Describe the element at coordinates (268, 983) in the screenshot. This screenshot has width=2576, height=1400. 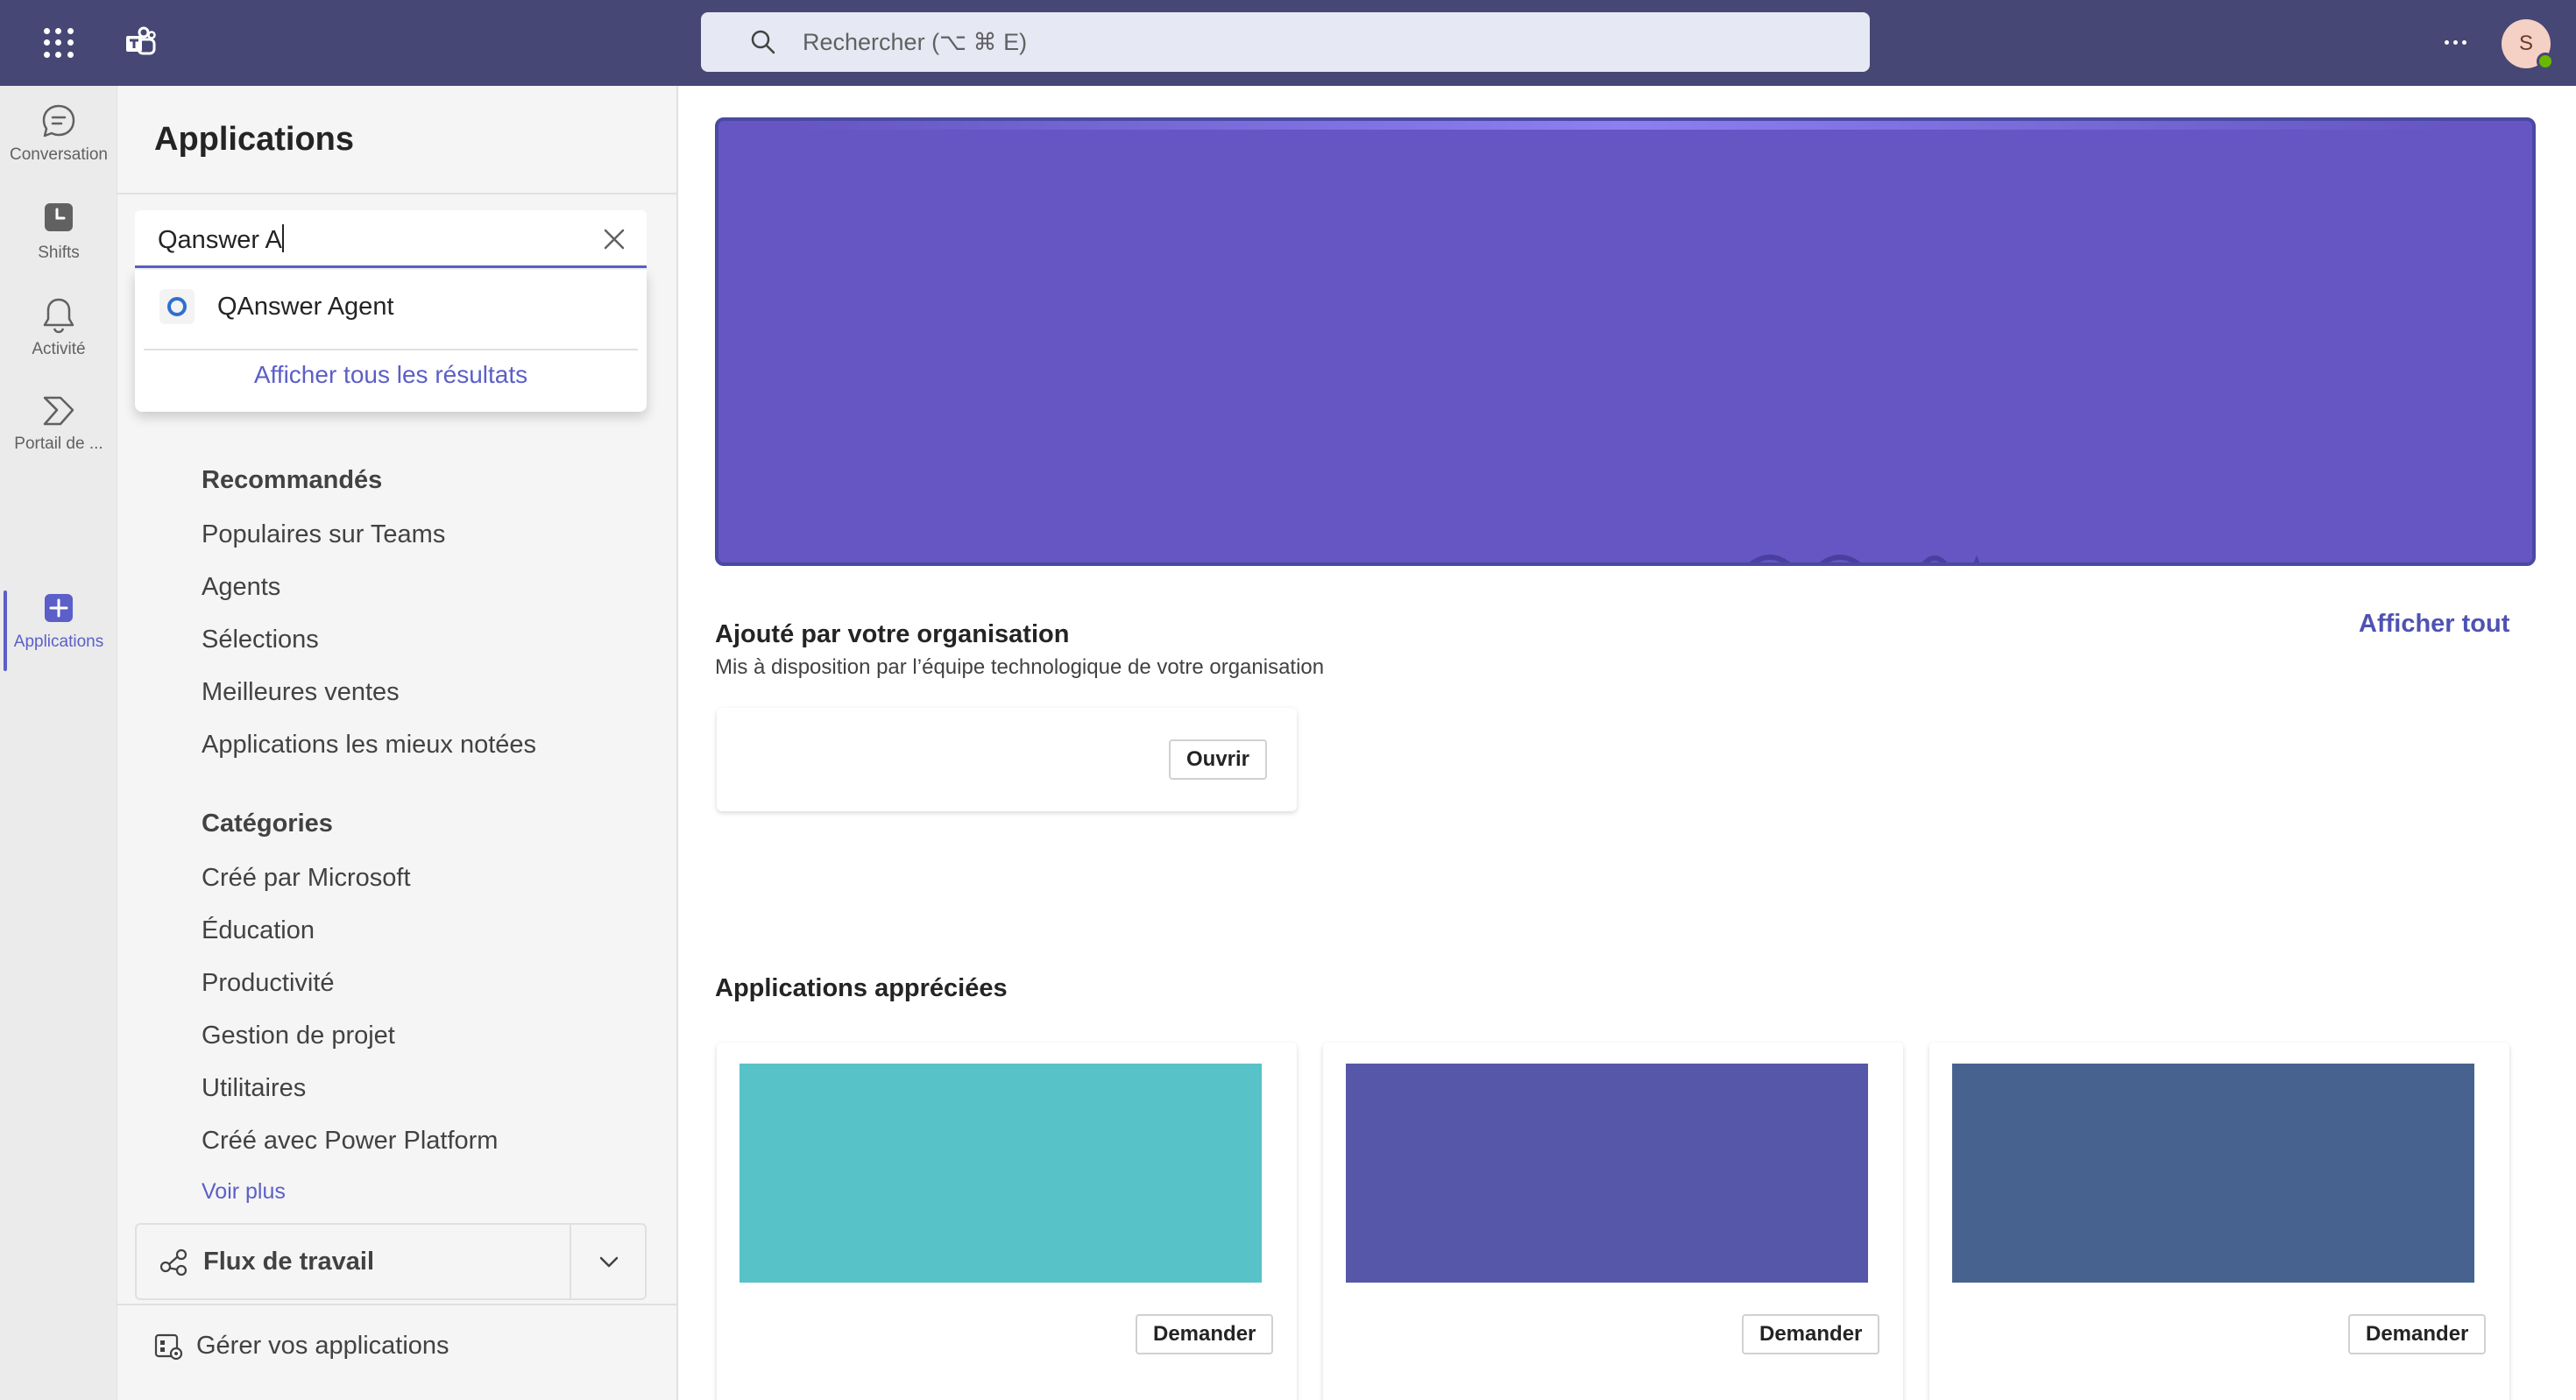
I see `category-productivity: Productivité` at that location.